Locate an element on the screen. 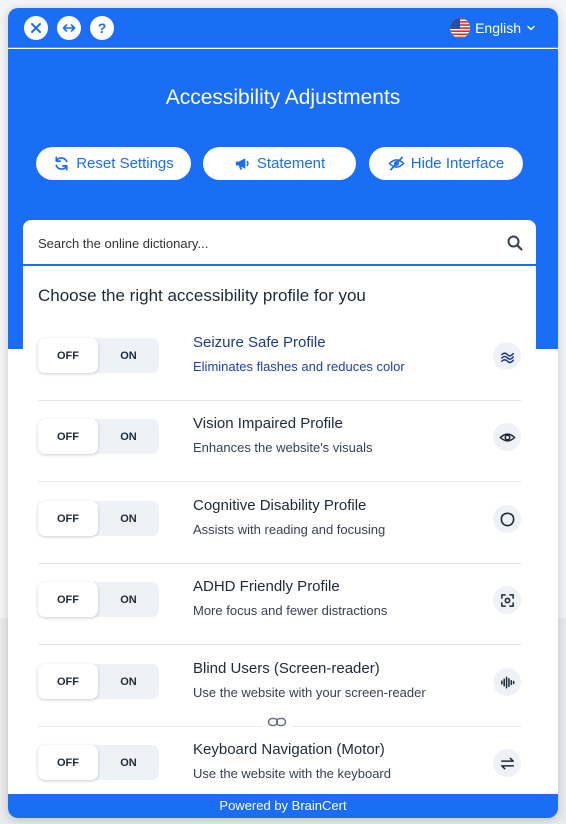 The width and height of the screenshot is (566, 824). close-button is located at coordinates (36, 28).